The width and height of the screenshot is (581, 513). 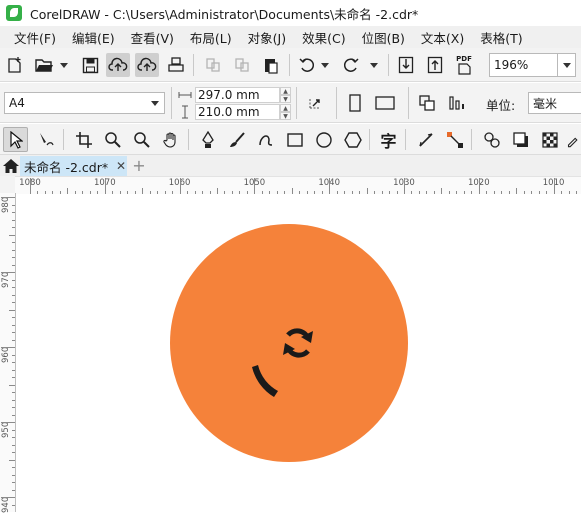 What do you see at coordinates (457, 103) in the screenshot?
I see `current-page-icon` at bounding box center [457, 103].